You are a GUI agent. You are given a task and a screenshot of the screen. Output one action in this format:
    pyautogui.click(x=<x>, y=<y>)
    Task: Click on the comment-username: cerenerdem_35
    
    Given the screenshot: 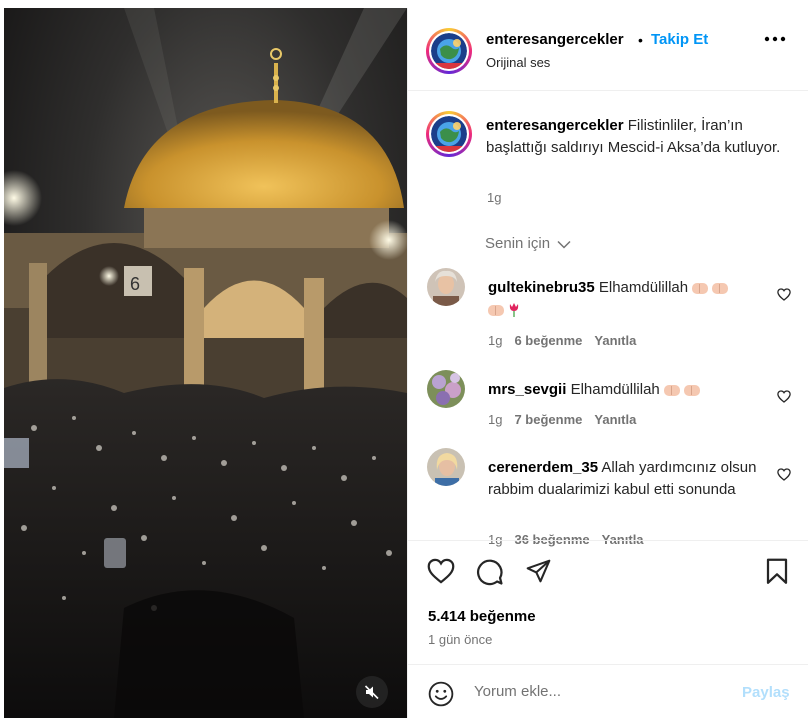 What is the action you would take?
    pyautogui.click(x=543, y=467)
    